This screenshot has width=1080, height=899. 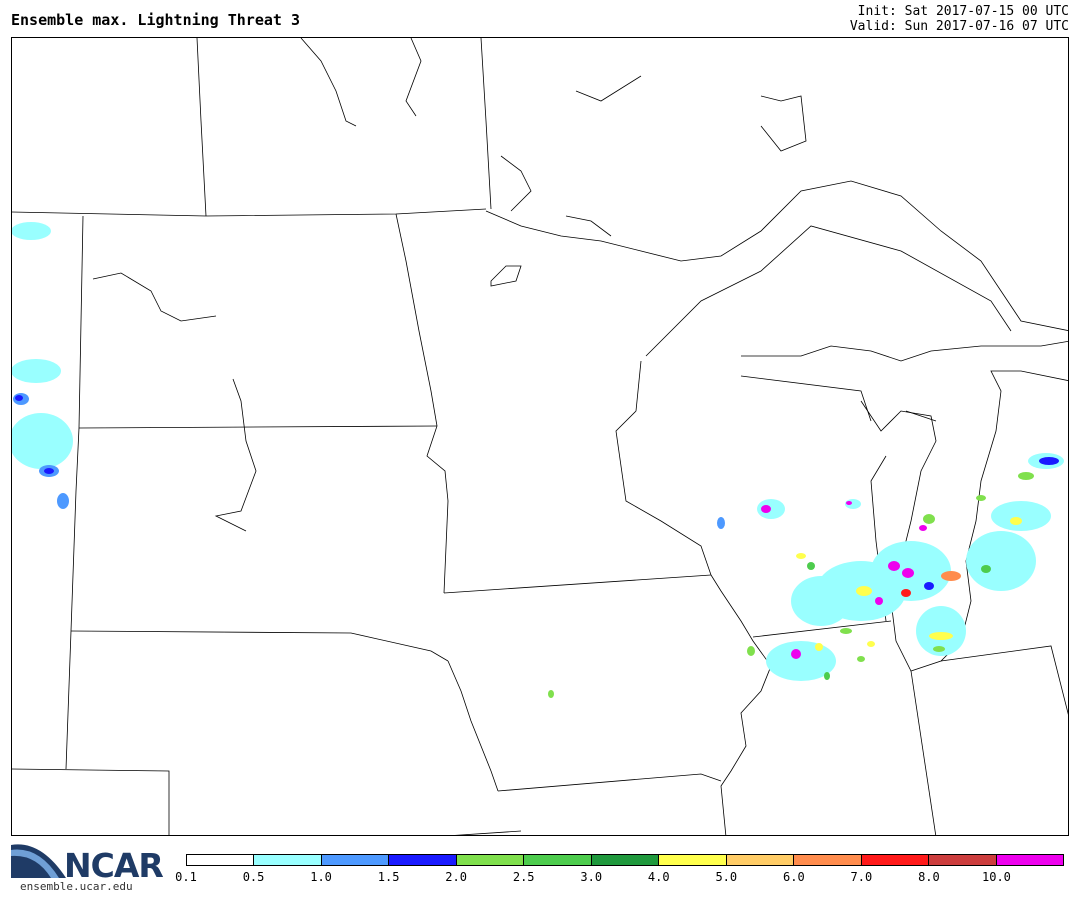 What do you see at coordinates (321, 877) in the screenshot?
I see `legend-label: 1.0` at bounding box center [321, 877].